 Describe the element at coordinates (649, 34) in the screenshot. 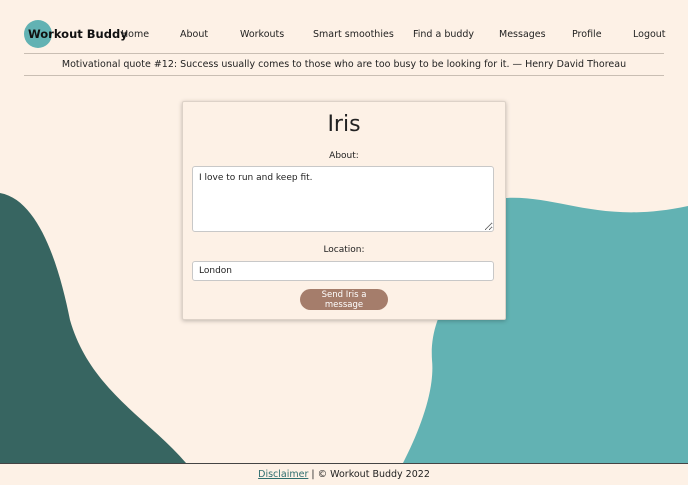

I see `nav-item-logout: Logout` at that location.